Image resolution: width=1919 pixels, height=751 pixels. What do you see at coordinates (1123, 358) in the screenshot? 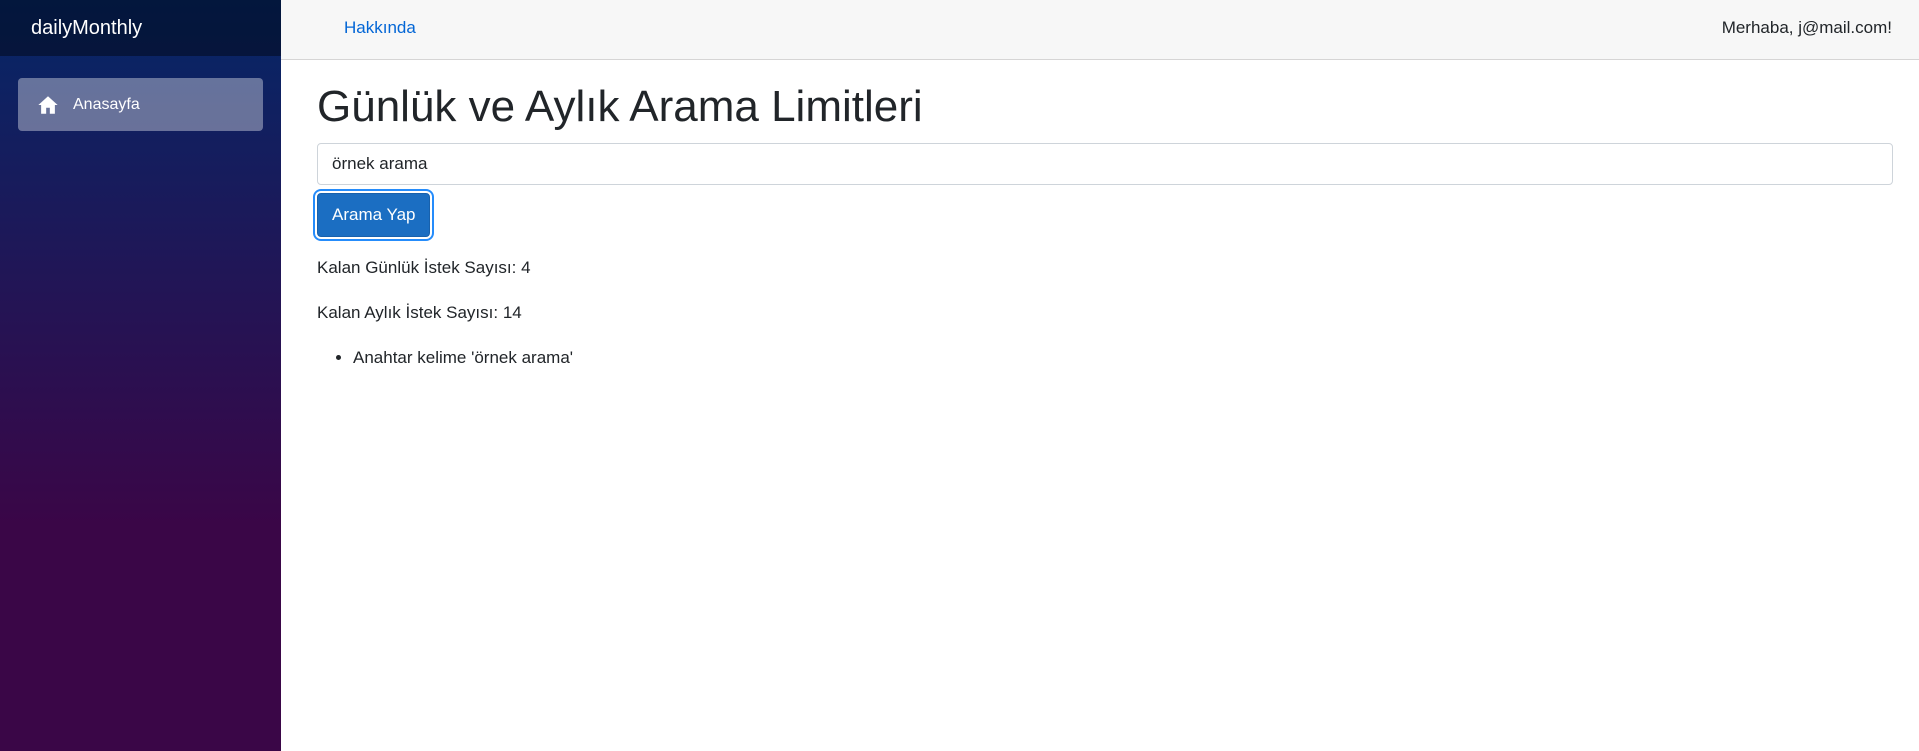
I see `list-item: Anahtar kelime 'örnek arama'` at bounding box center [1123, 358].